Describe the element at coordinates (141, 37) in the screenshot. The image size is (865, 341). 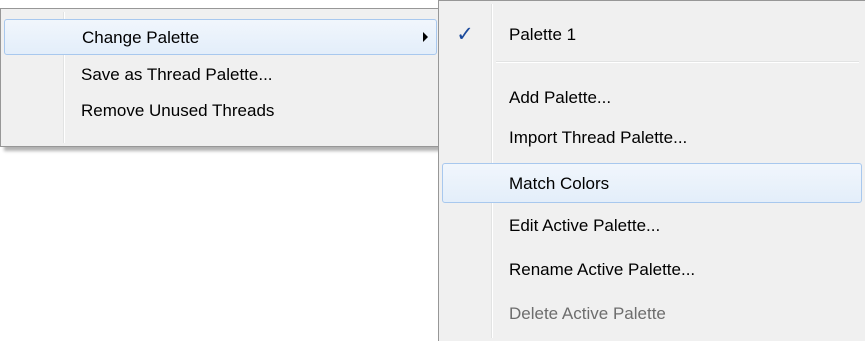
I see `menu-item-label: Change Palette` at that location.